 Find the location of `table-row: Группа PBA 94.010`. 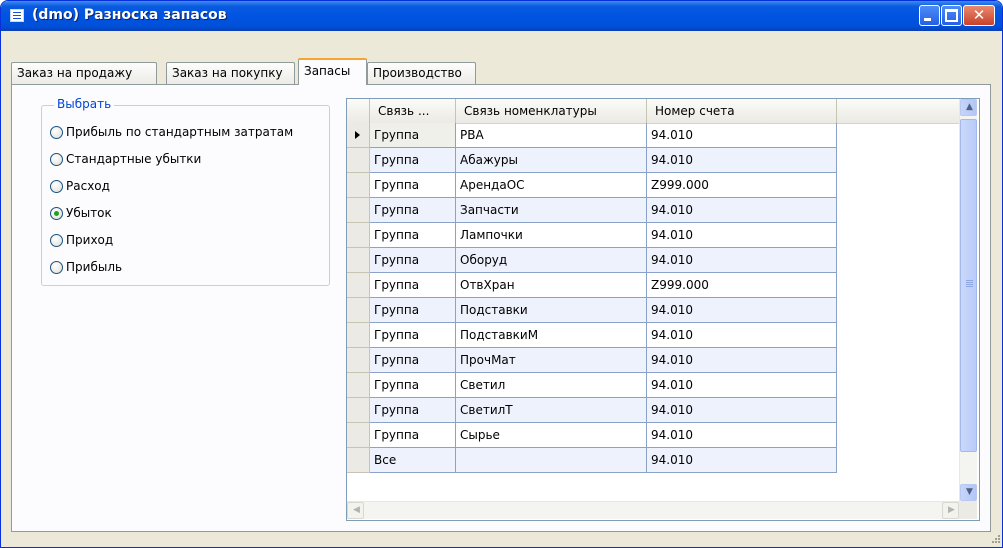

table-row: Группа PBA 94.010 is located at coordinates (592, 135).